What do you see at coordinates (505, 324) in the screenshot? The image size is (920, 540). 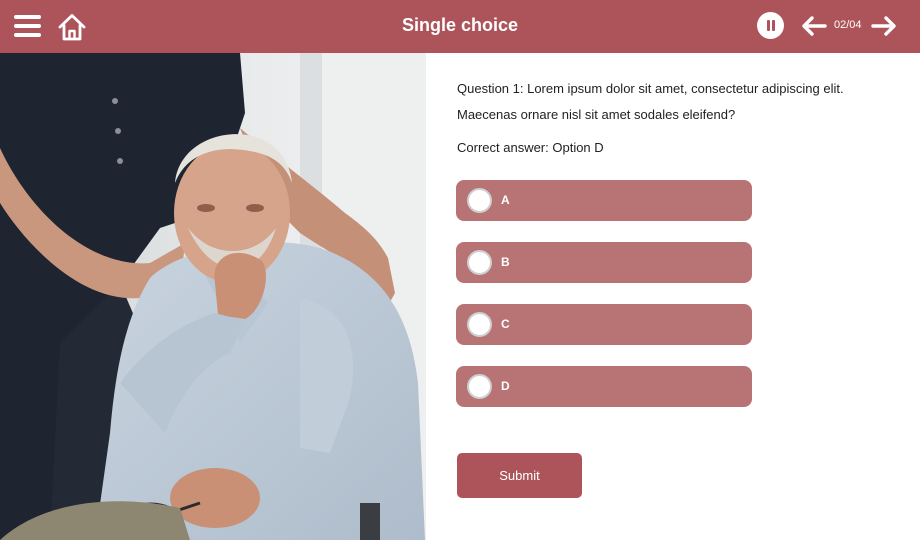 I see `option-label-c: C` at bounding box center [505, 324].